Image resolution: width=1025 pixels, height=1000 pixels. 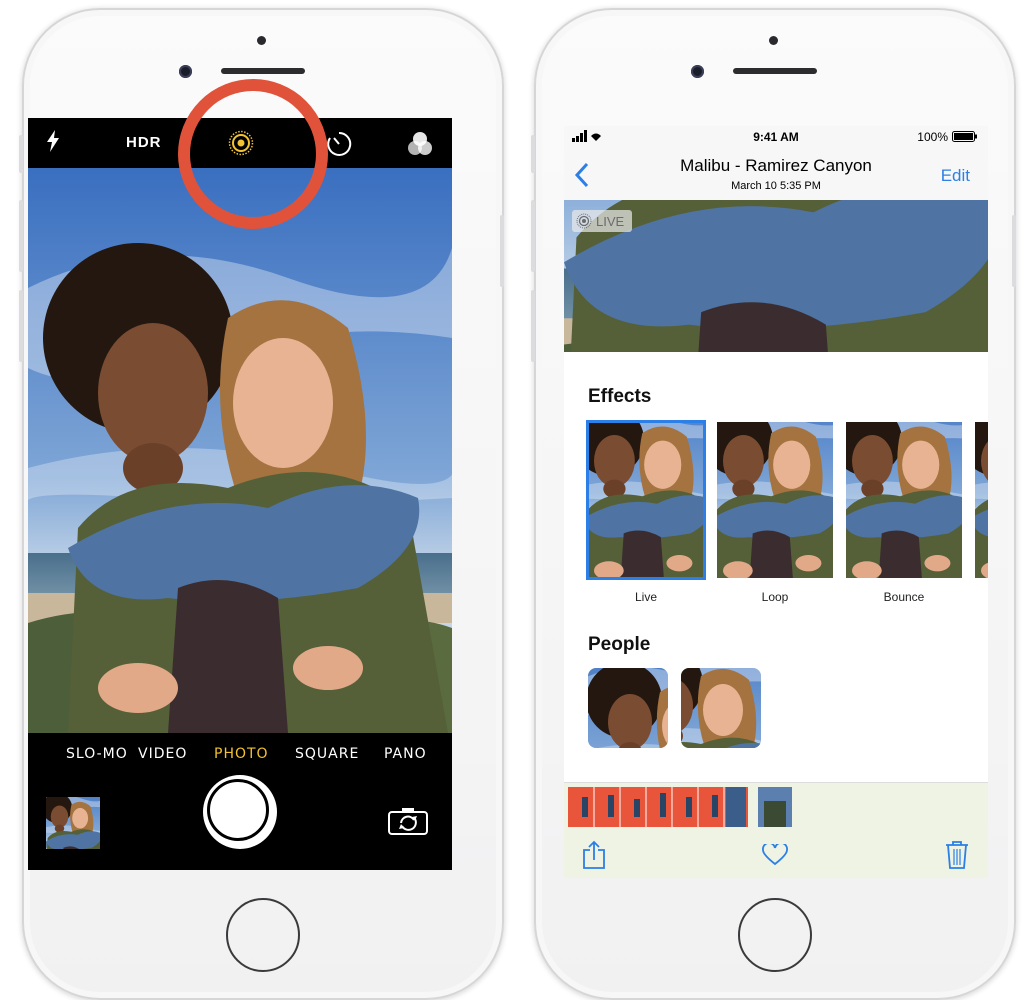 I want to click on bottom-toolbar, so click(x=776, y=854).